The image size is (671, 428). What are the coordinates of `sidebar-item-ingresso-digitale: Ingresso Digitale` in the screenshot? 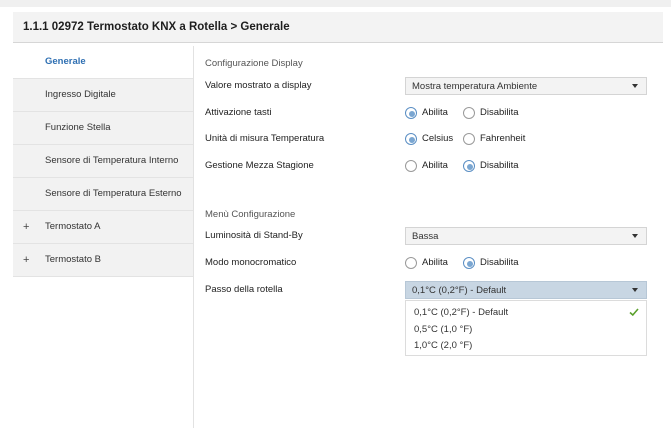 It's located at (103, 95).